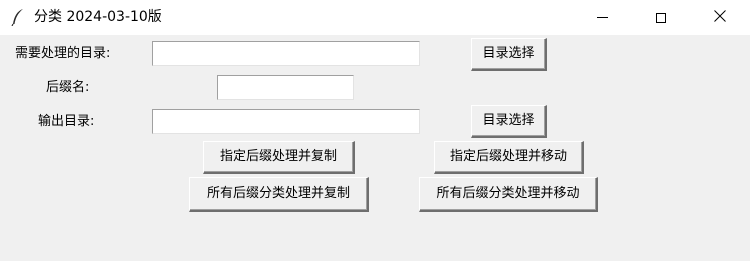  What do you see at coordinates (66, 121) in the screenshot?
I see `output-dir-label: 输出目录:` at bounding box center [66, 121].